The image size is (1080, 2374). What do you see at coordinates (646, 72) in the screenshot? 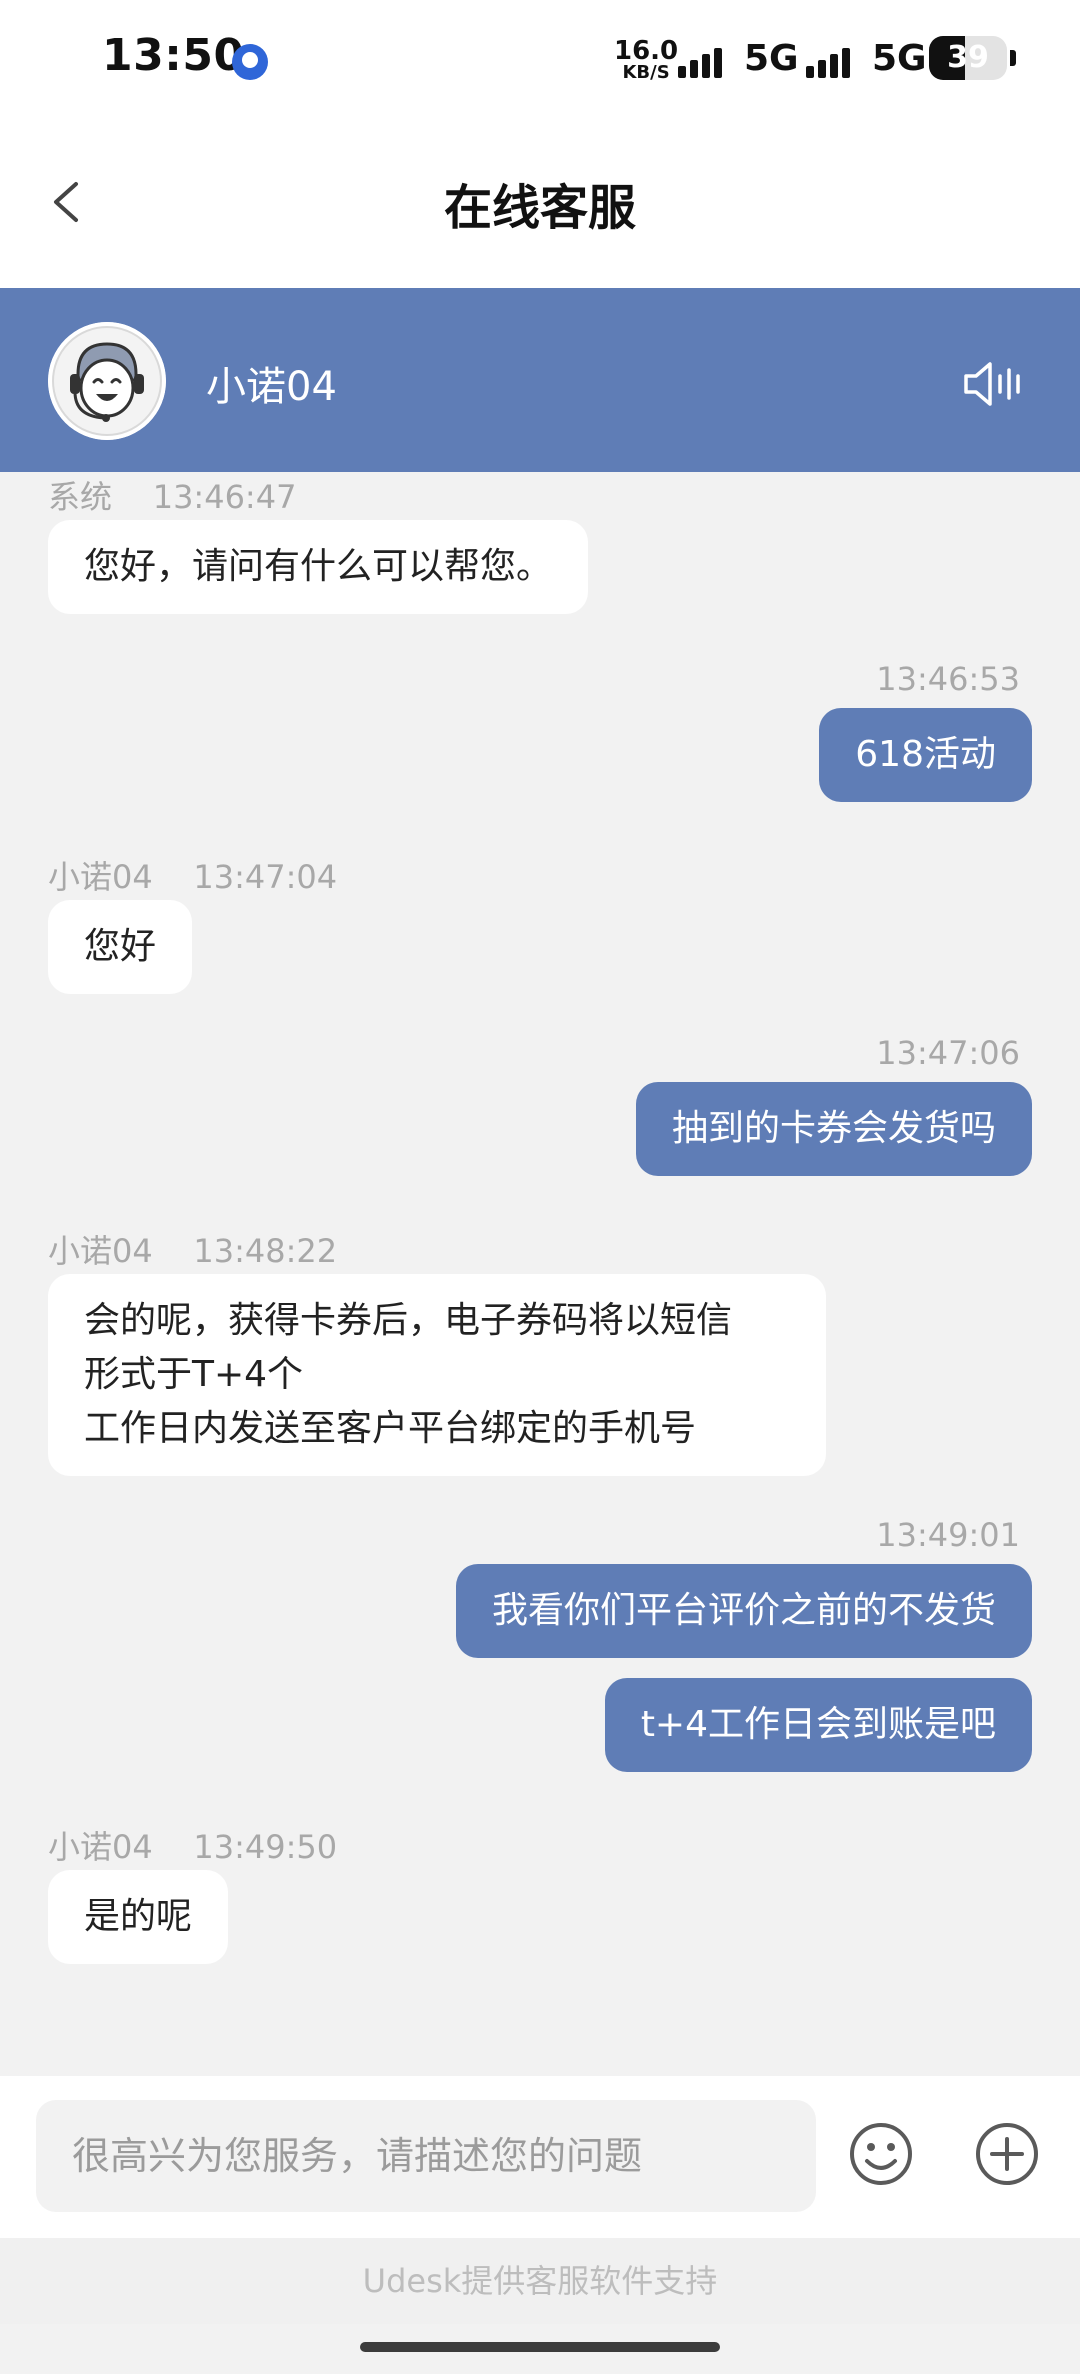
I see `network-speed-unit: KB/S` at bounding box center [646, 72].